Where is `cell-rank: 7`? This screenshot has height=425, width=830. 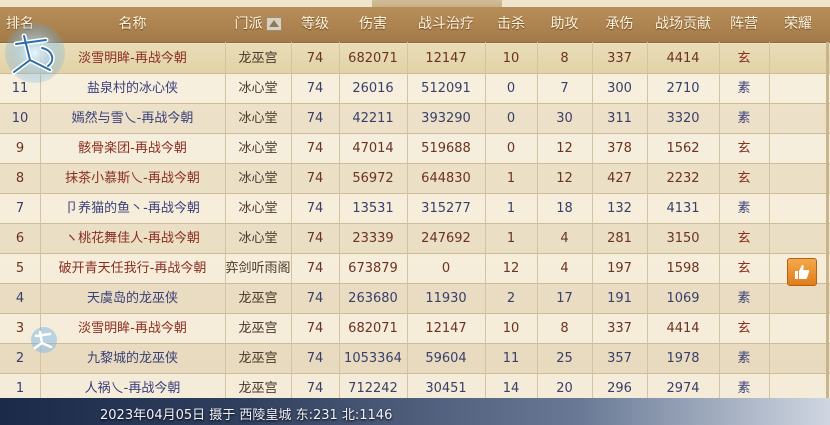 cell-rank: 7 is located at coordinates (20, 208).